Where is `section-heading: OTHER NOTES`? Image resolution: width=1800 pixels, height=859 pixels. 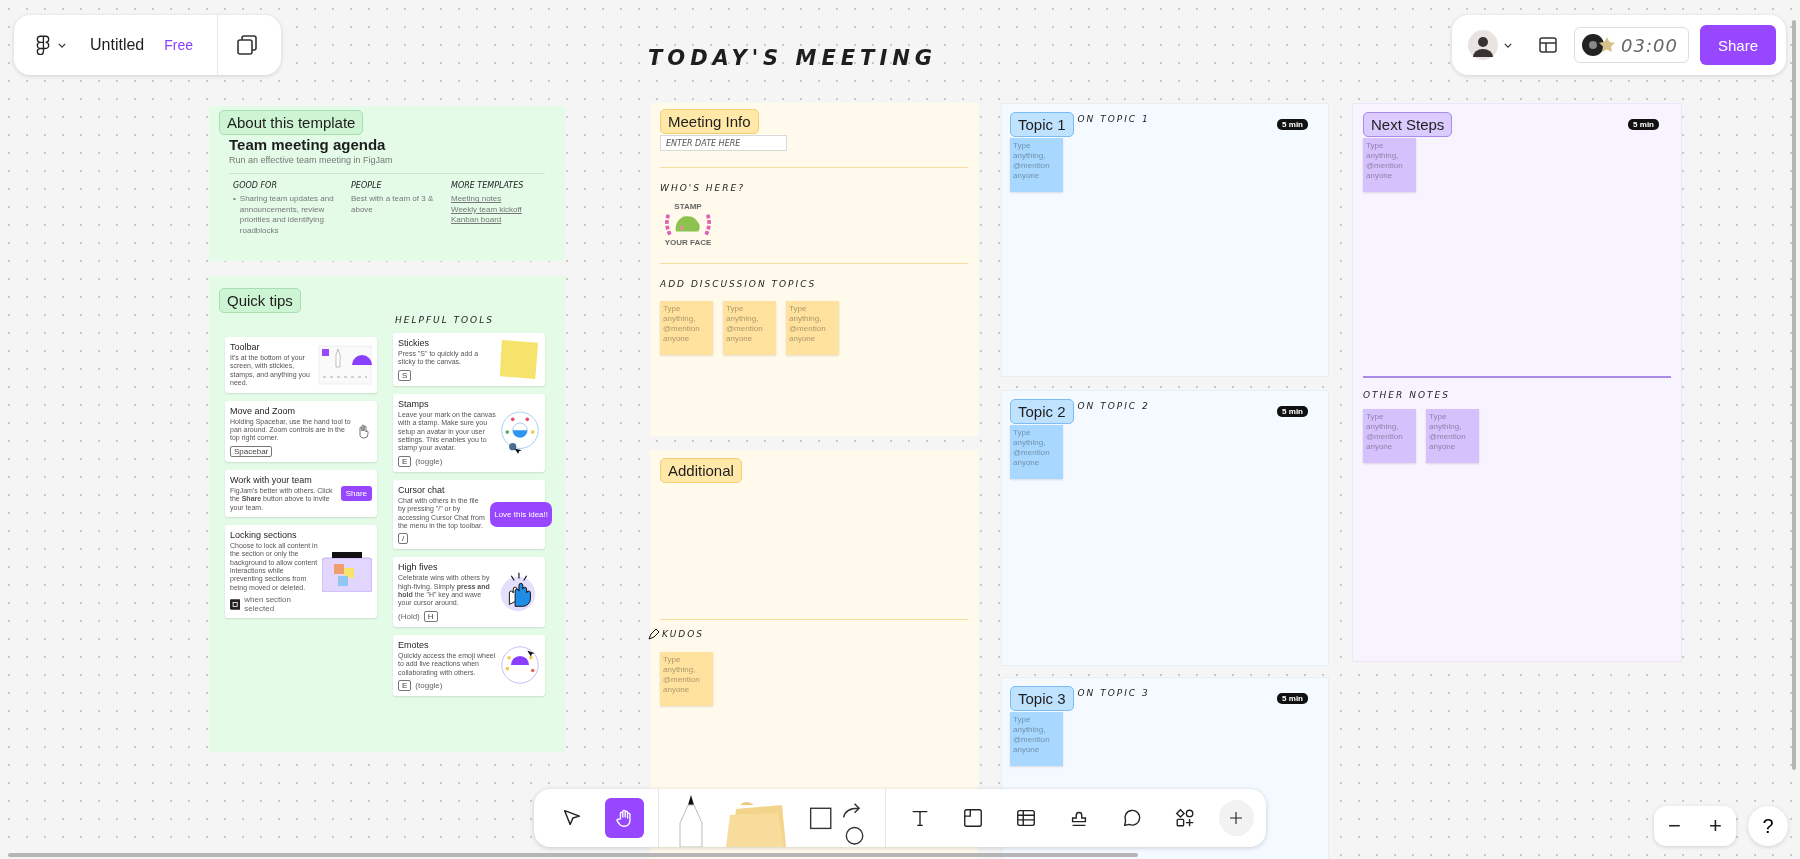
section-heading: OTHER NOTES is located at coordinates (1406, 395).